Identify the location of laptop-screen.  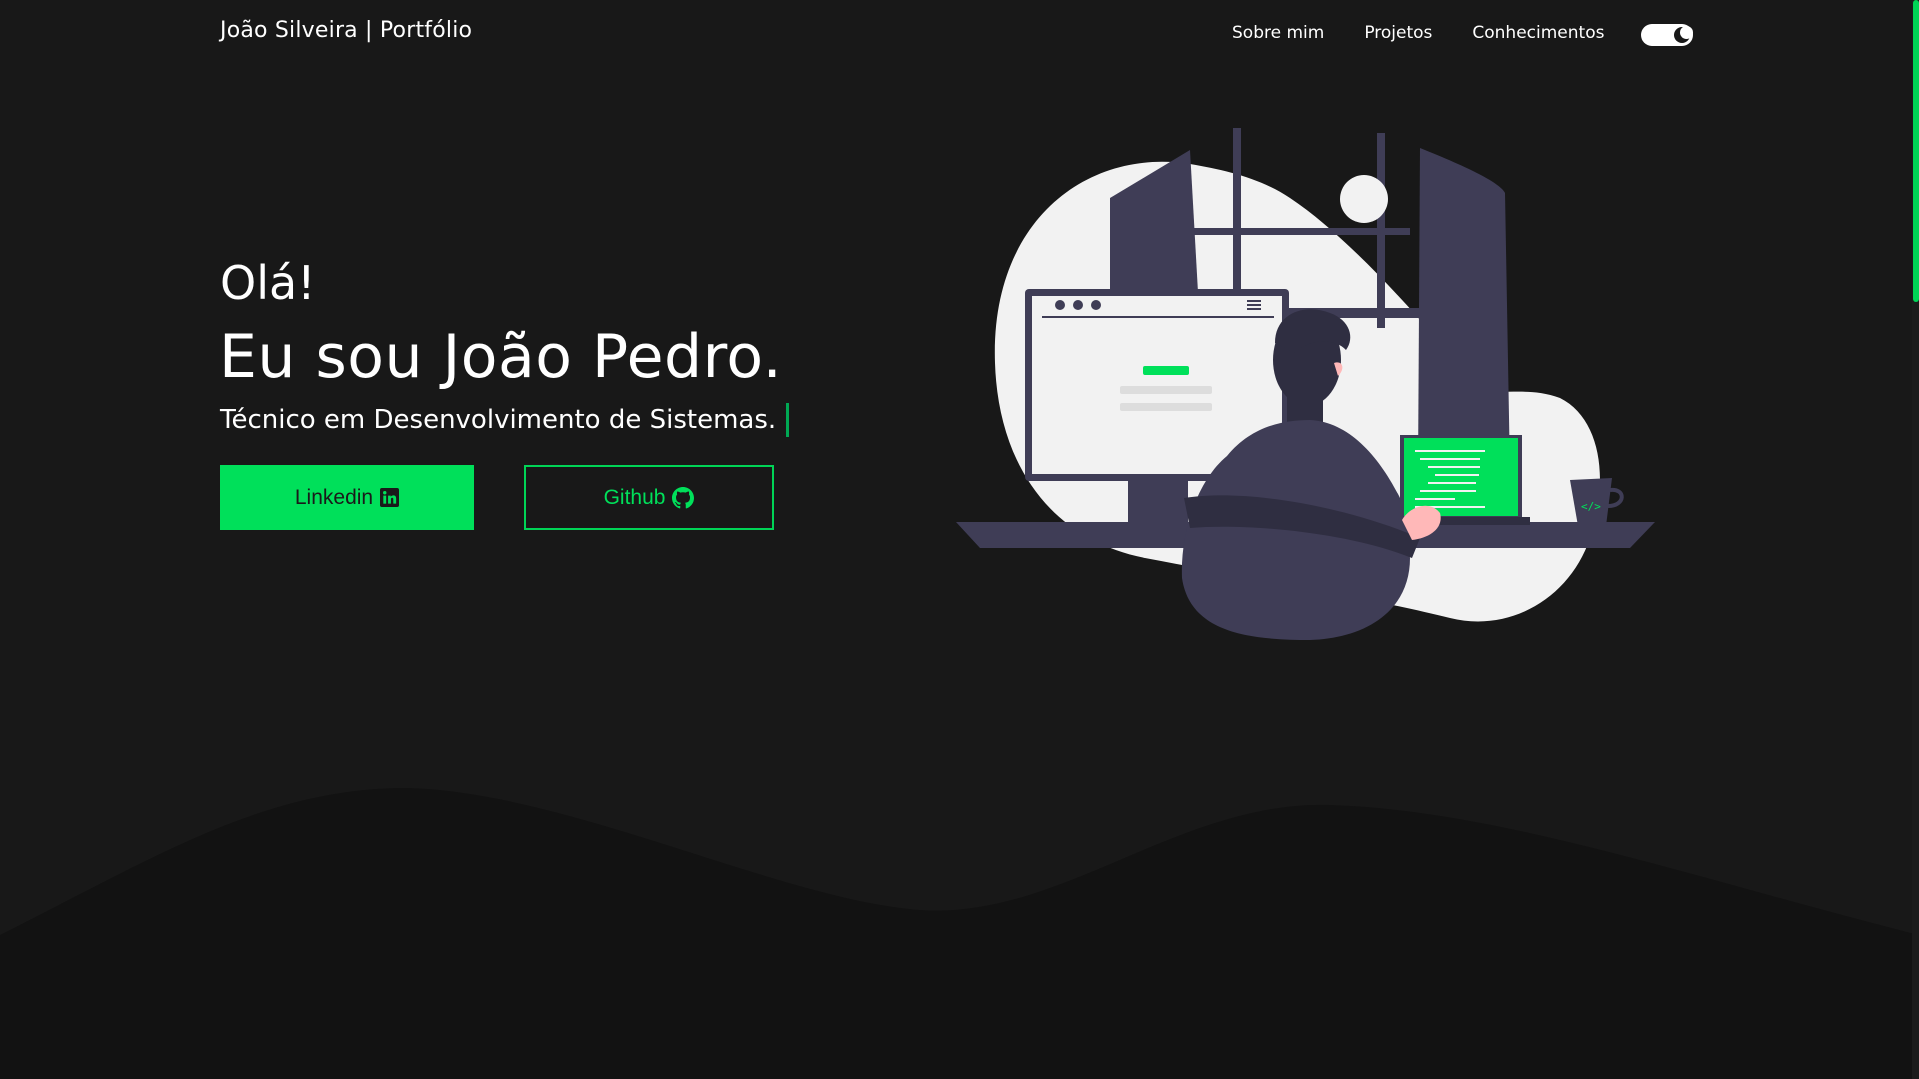
(1461, 477).